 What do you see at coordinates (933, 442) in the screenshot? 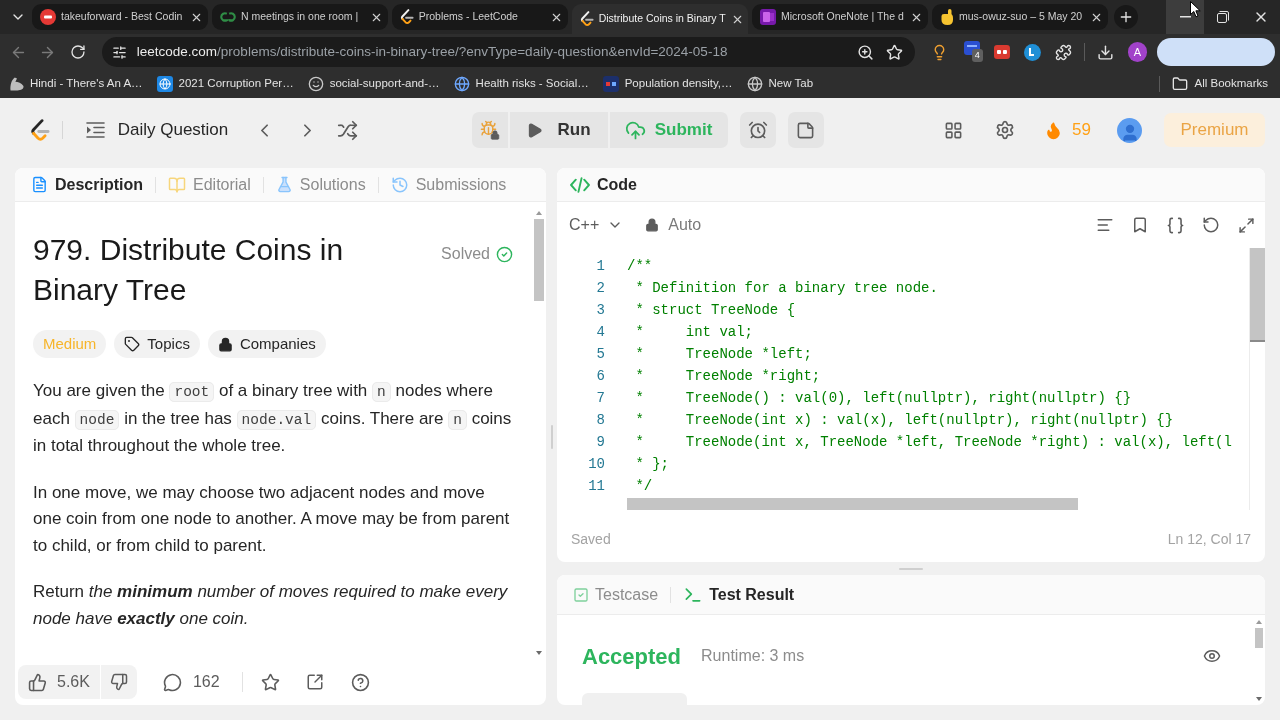
I see `code-line: * TreeNode(int x, TreeNode *left, TreeNode *right) : val(x), left(l` at bounding box center [933, 442].